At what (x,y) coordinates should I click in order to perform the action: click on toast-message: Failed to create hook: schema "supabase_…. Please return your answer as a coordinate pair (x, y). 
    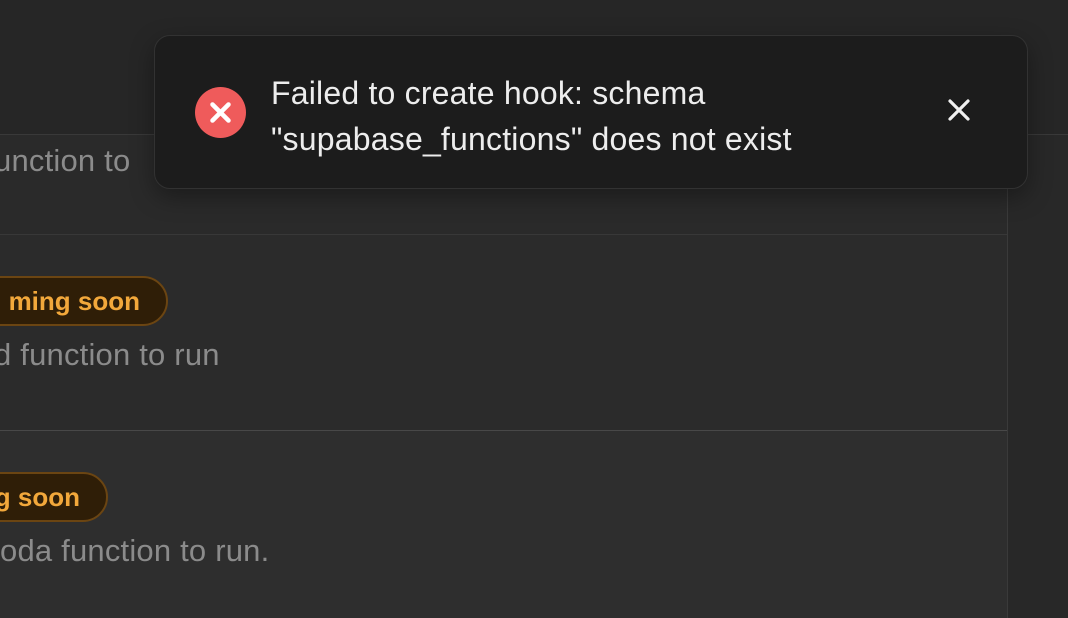
    Looking at the image, I should click on (591, 116).